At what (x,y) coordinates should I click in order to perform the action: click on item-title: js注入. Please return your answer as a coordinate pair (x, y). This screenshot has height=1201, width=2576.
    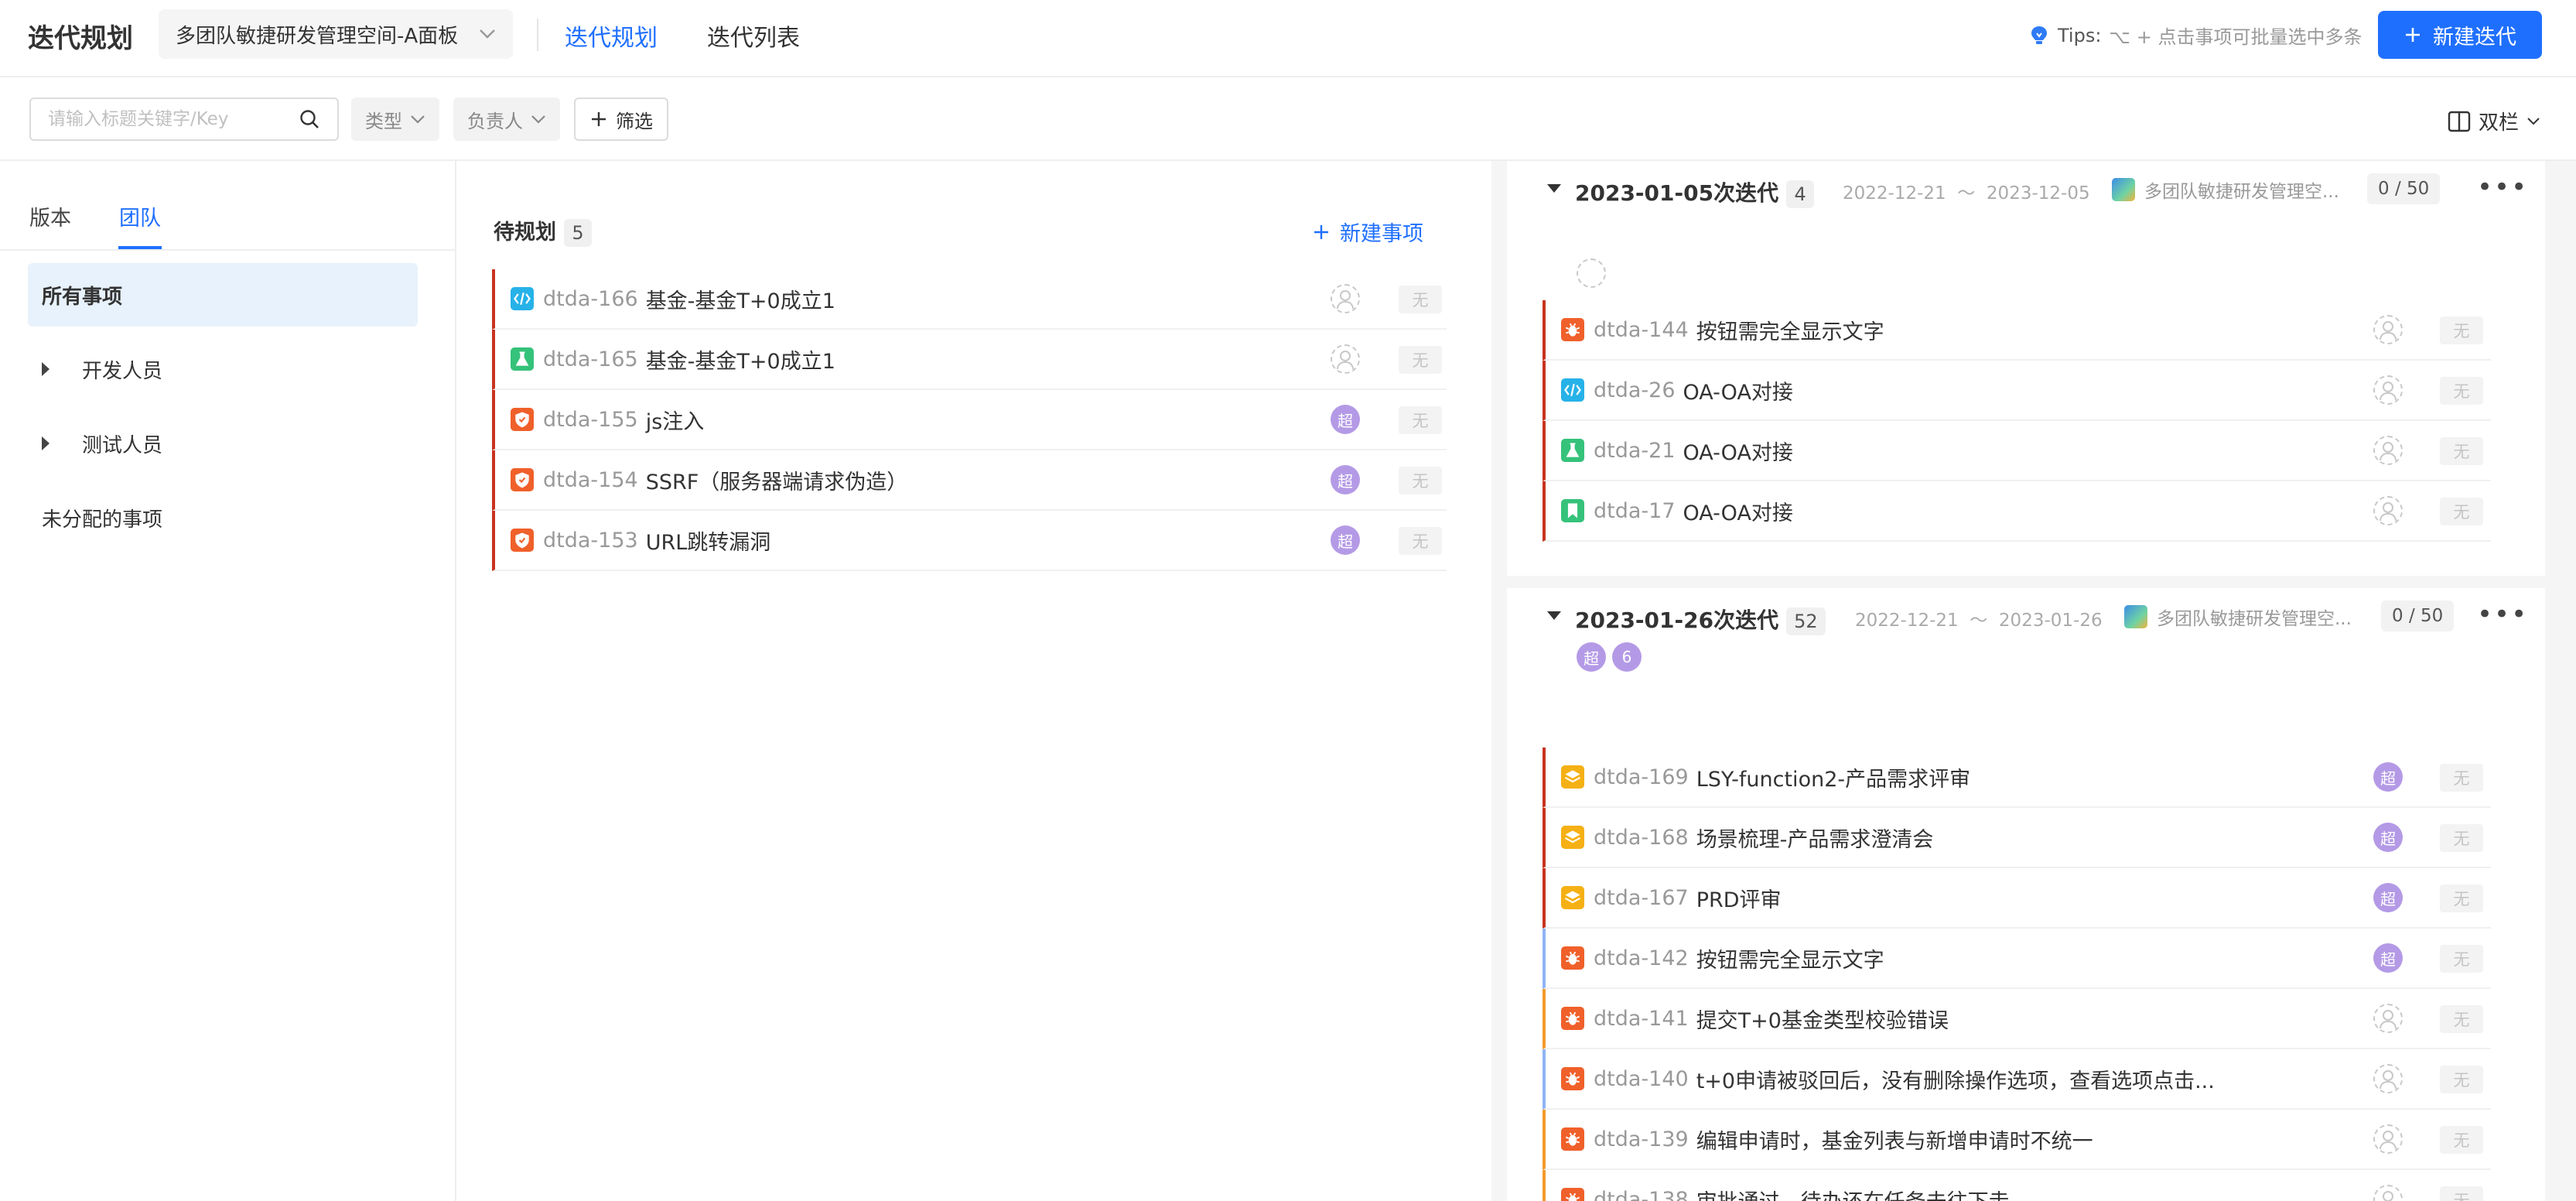
    Looking at the image, I should click on (675, 420).